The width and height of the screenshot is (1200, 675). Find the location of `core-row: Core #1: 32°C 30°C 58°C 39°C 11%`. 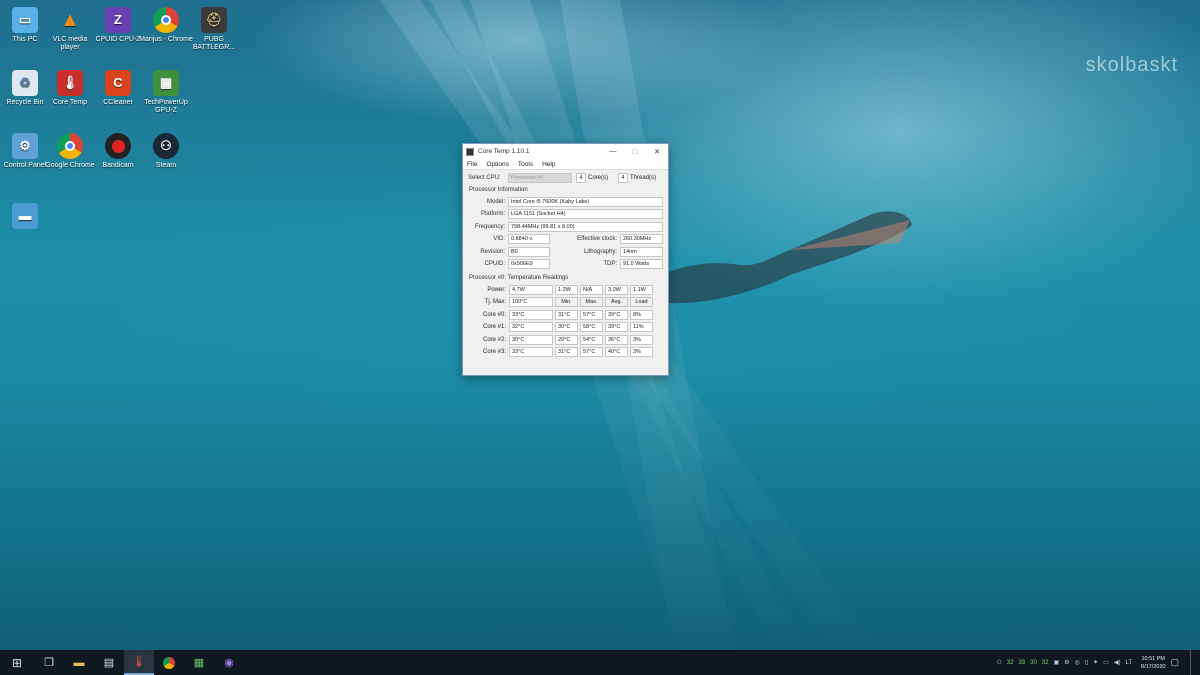

core-row: Core #1: 32°C 30°C 58°C 39°C 11% is located at coordinates (565, 327).